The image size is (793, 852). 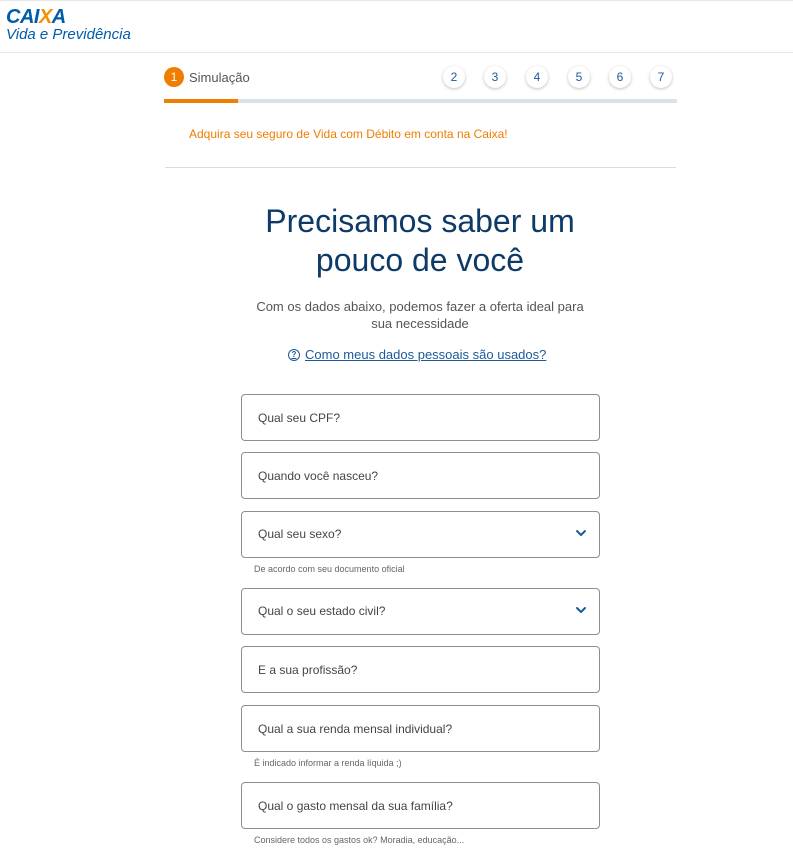 I want to click on step-1-label: Simulação, so click(x=219, y=77).